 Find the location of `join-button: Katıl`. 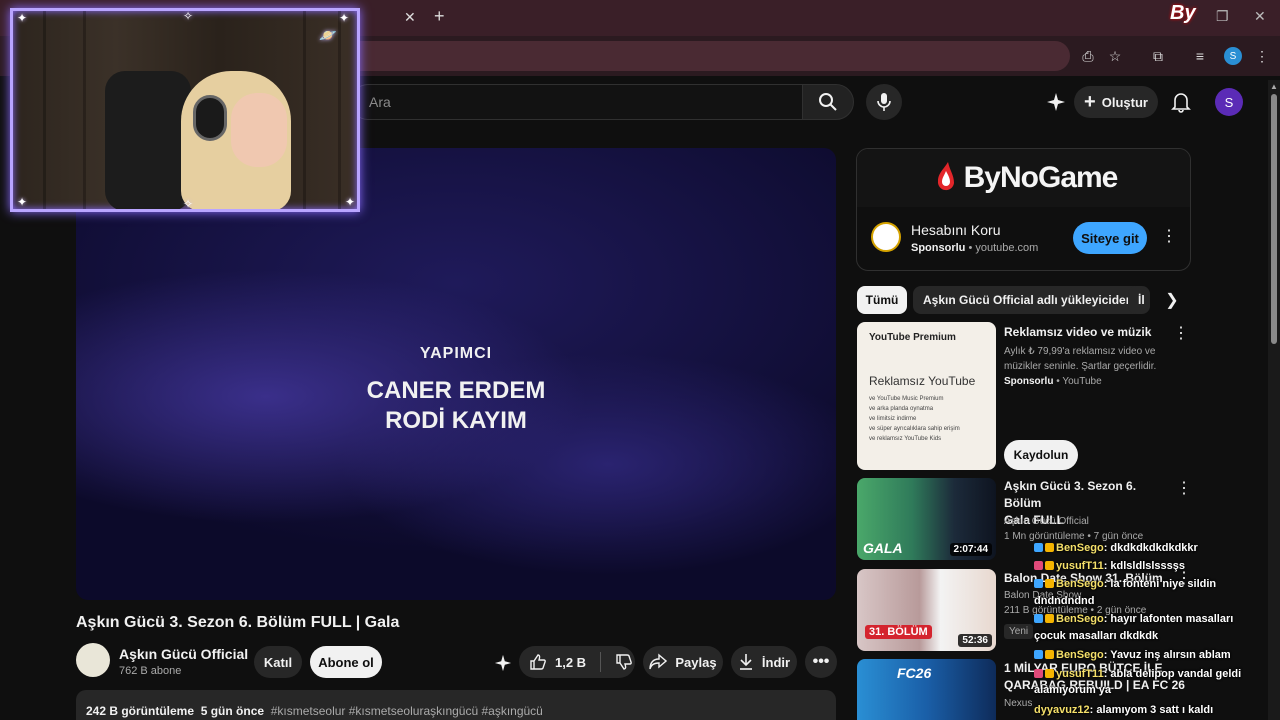

join-button: Katıl is located at coordinates (278, 662).